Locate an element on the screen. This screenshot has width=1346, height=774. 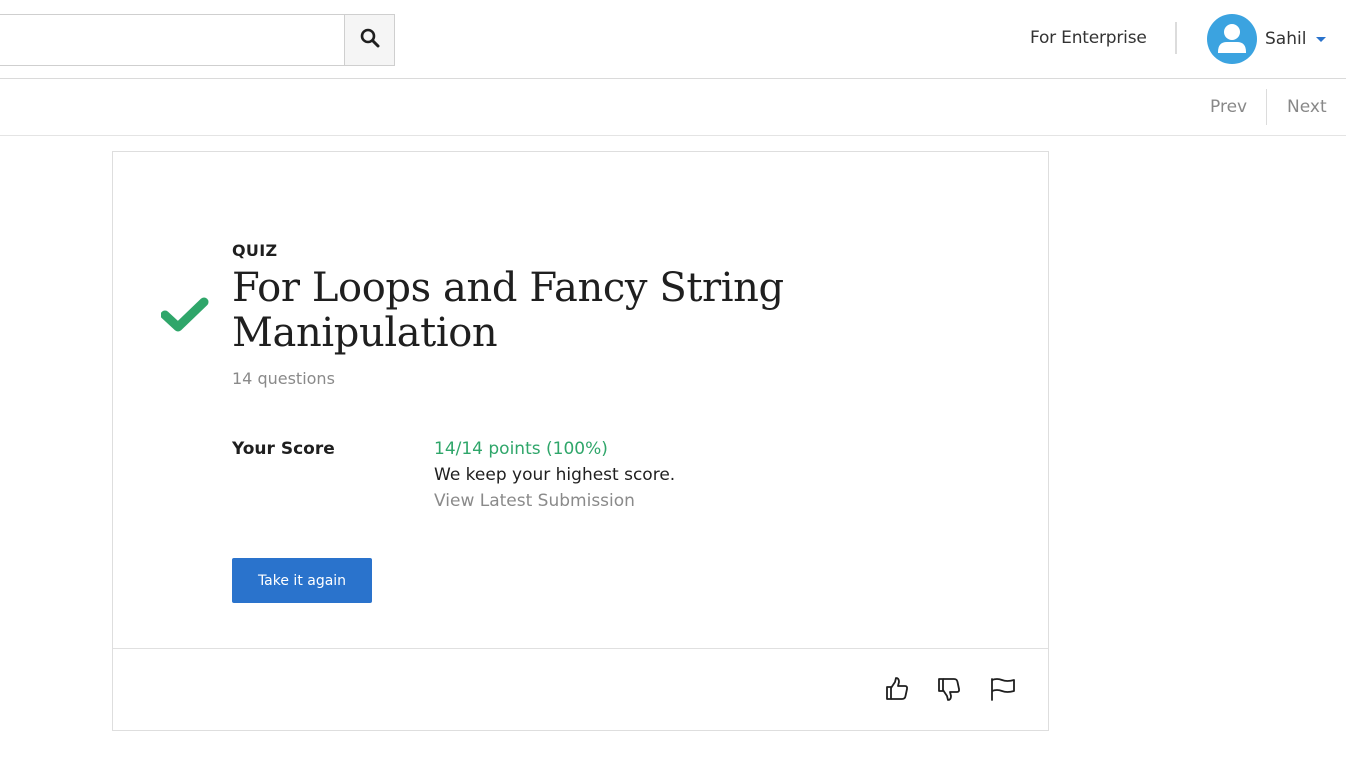
top-header: For Enterprise Sahil is located at coordinates (673, 39).